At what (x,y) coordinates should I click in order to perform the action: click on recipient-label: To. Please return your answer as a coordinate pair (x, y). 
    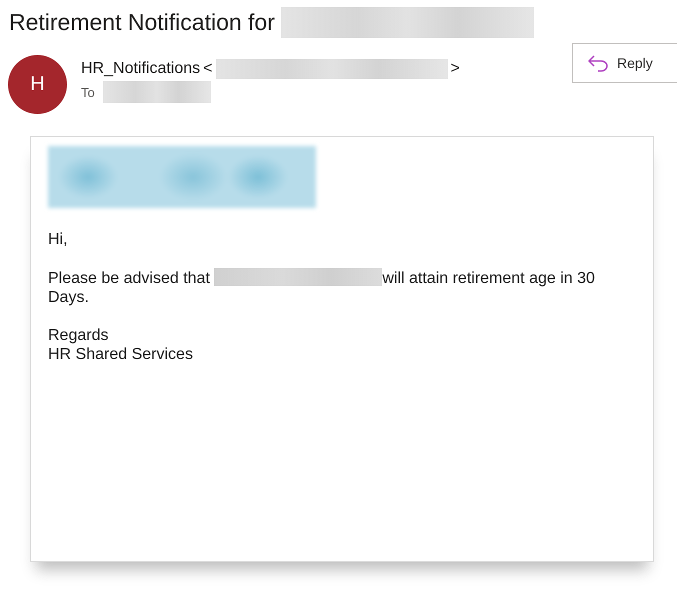
    Looking at the image, I should click on (88, 92).